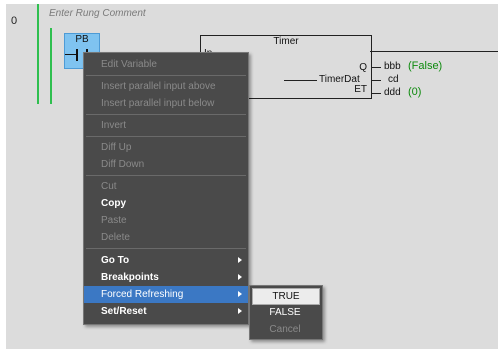 This screenshot has width=498, height=354. What do you see at coordinates (166, 203) in the screenshot?
I see `menu-item-copy: Copy` at bounding box center [166, 203].